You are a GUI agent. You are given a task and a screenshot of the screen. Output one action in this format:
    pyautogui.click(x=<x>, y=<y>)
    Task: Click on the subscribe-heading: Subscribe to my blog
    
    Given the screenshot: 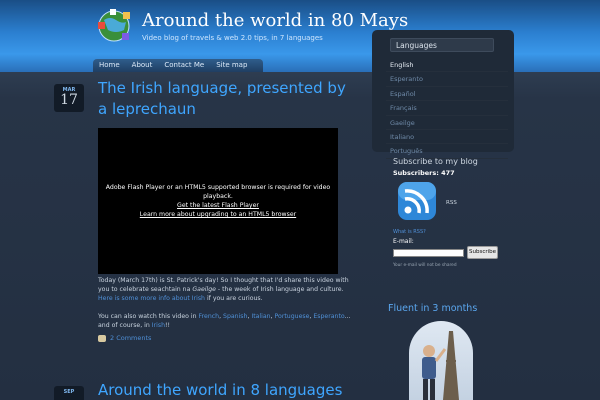 What is the action you would take?
    pyautogui.click(x=435, y=161)
    